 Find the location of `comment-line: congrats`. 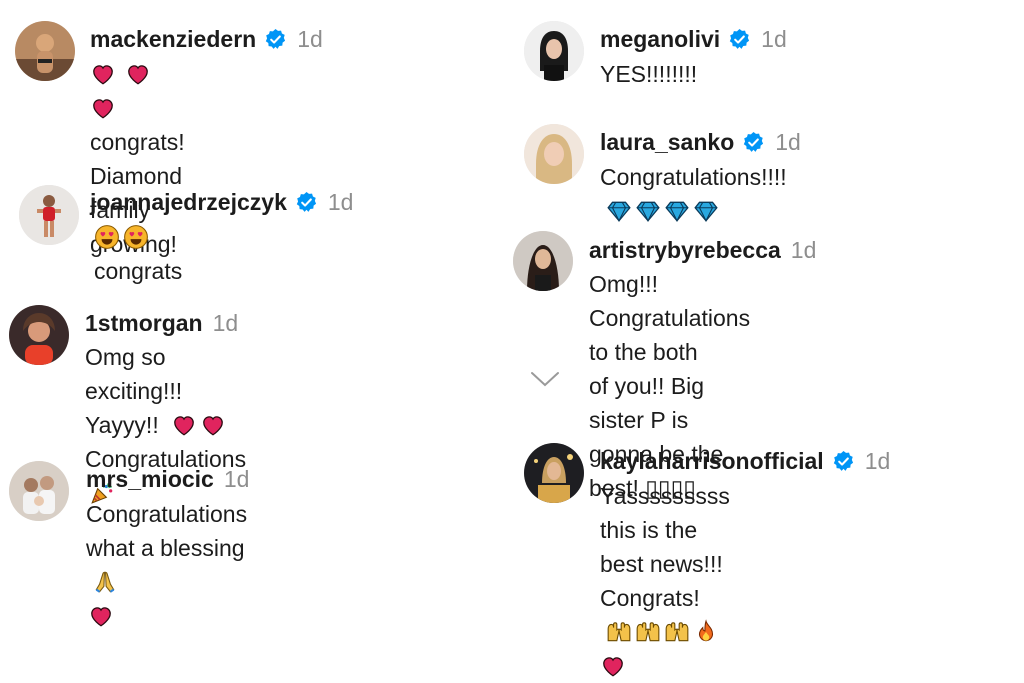

comment-line: congrats is located at coordinates (138, 271).